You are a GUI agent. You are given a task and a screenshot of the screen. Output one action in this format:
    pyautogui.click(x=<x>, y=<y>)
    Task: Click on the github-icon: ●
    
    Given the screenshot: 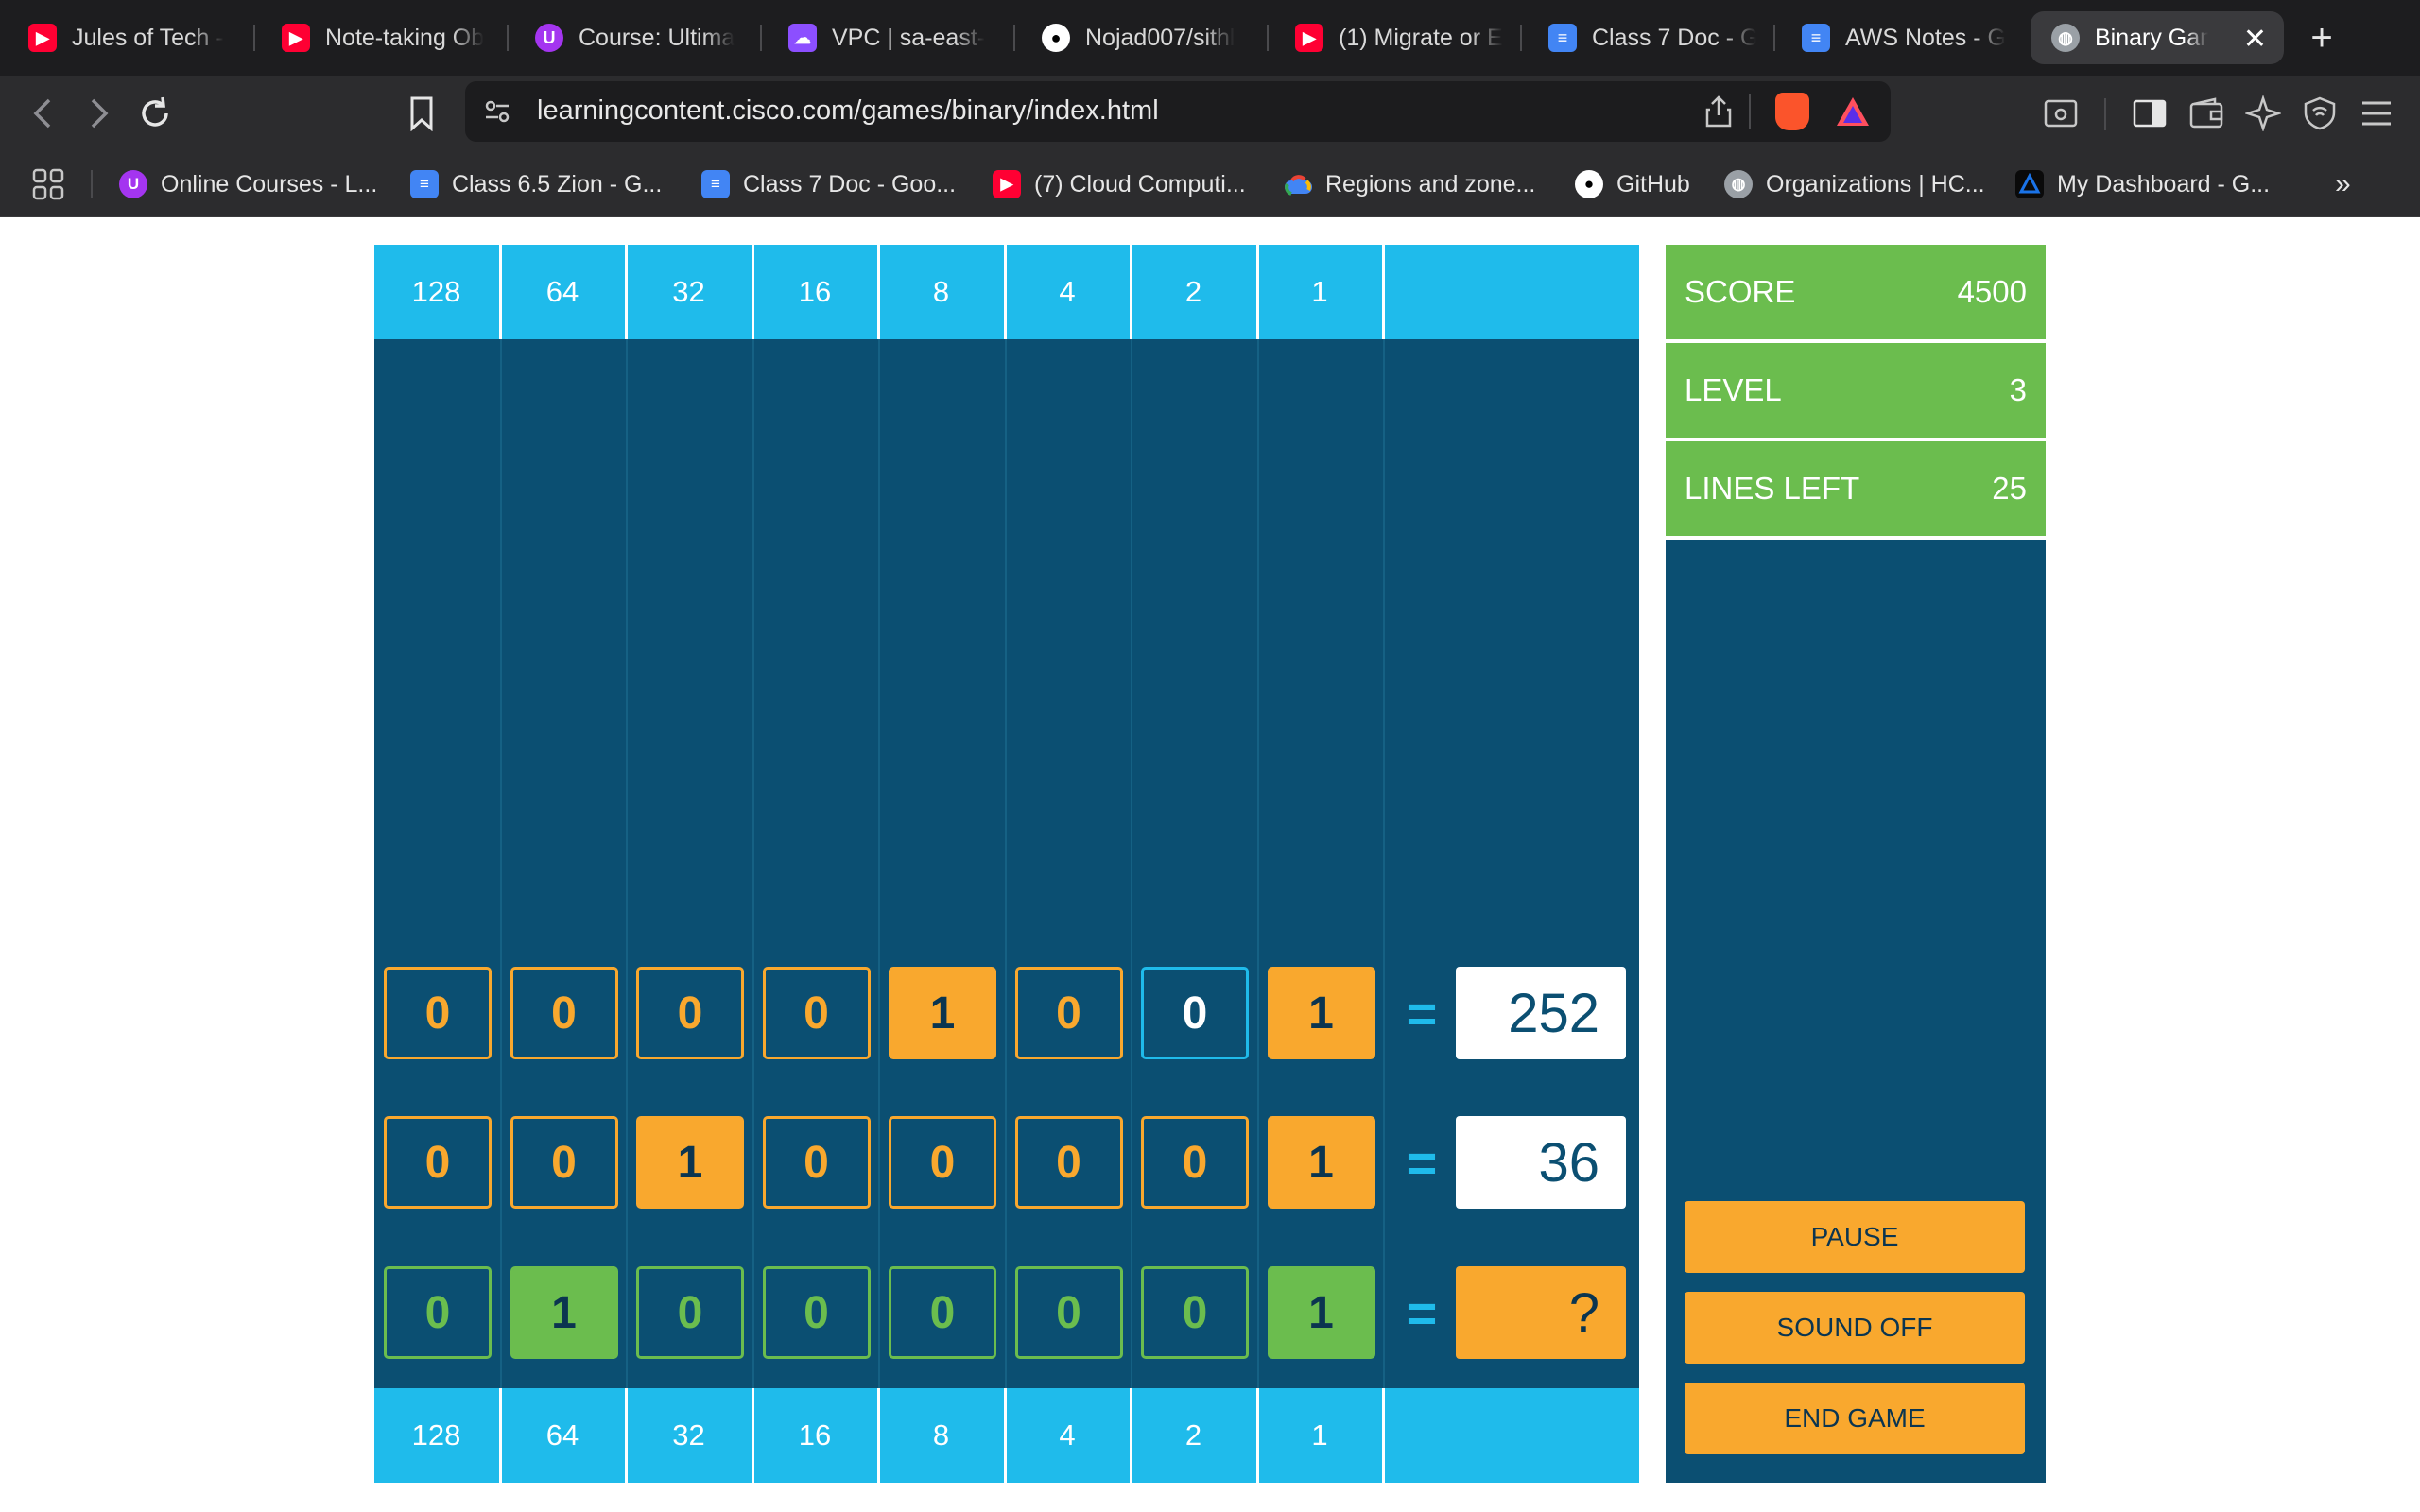 What is the action you would take?
    pyautogui.click(x=1056, y=38)
    